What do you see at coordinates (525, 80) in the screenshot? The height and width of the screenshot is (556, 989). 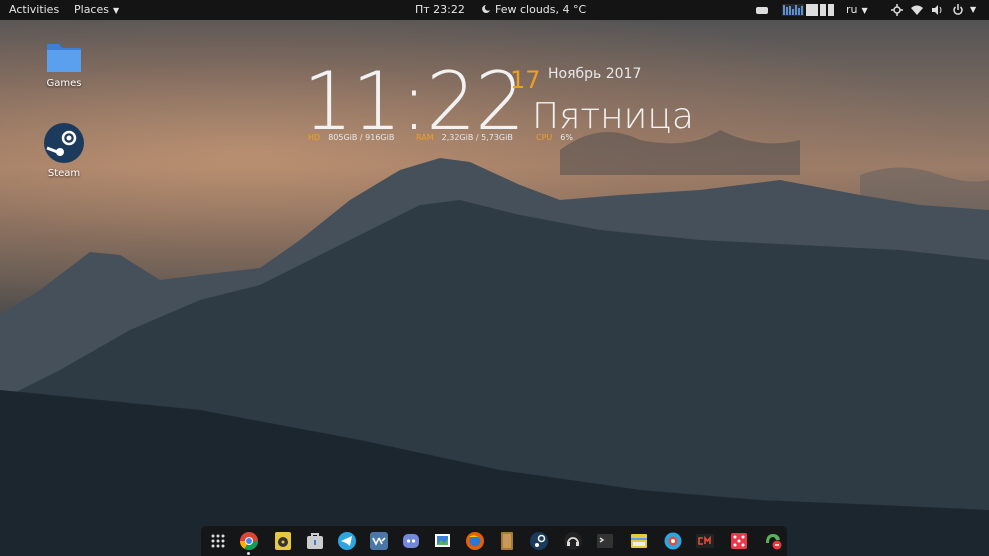 I see `conky-day: 17` at bounding box center [525, 80].